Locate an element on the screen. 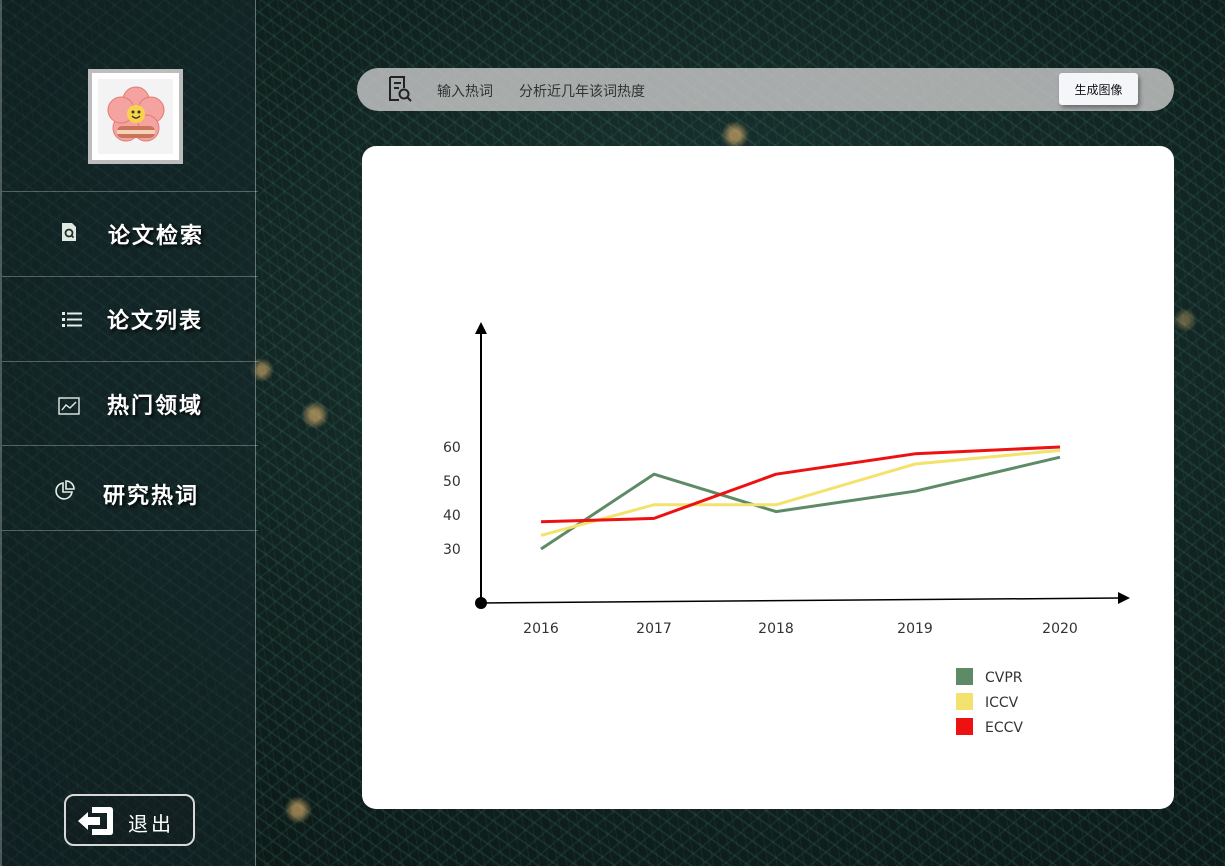 The image size is (1225, 866). avatar is located at coordinates (135, 116).